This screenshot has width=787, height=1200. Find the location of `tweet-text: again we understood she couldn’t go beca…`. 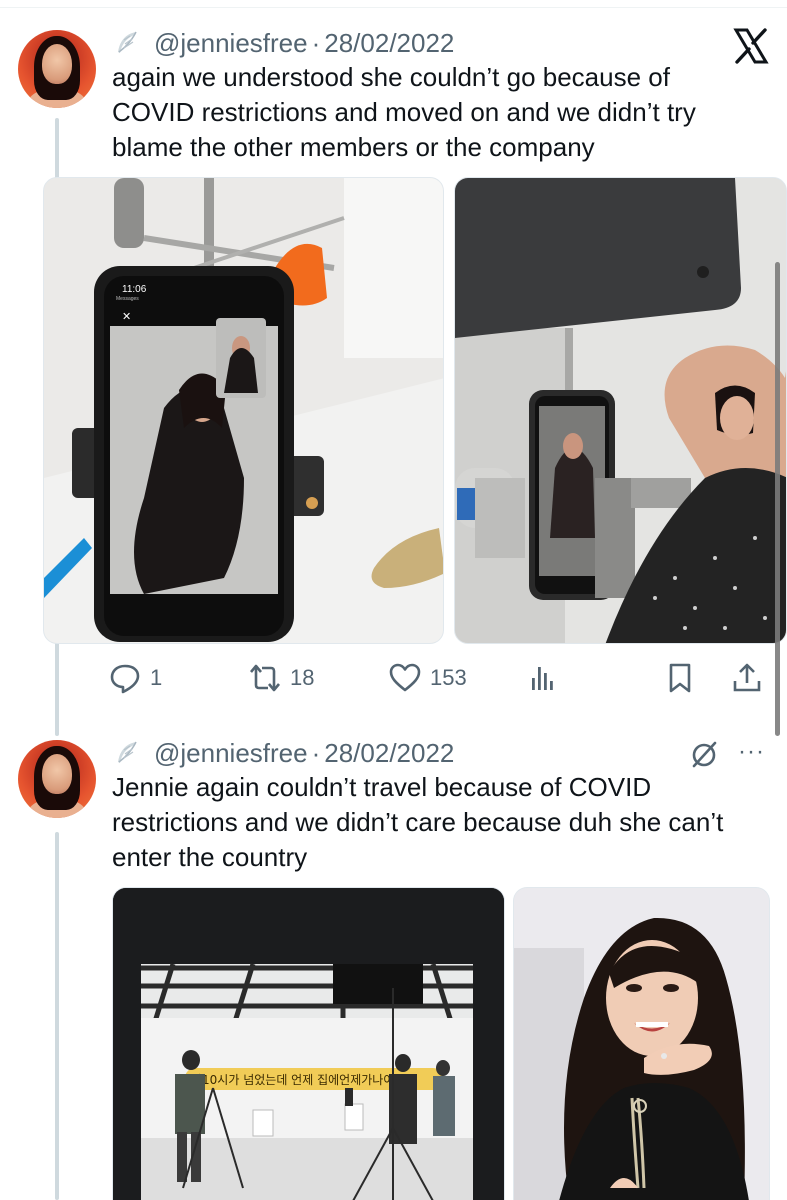

tweet-text: again we understood she couldn’t go beca… is located at coordinates (404, 112).